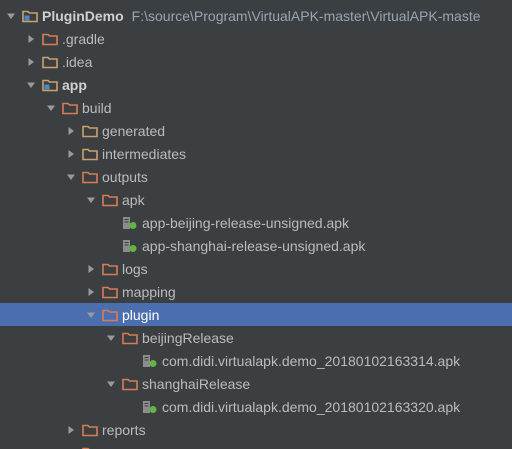  What do you see at coordinates (149, 291) in the screenshot?
I see `tree-node-label: mapping` at bounding box center [149, 291].